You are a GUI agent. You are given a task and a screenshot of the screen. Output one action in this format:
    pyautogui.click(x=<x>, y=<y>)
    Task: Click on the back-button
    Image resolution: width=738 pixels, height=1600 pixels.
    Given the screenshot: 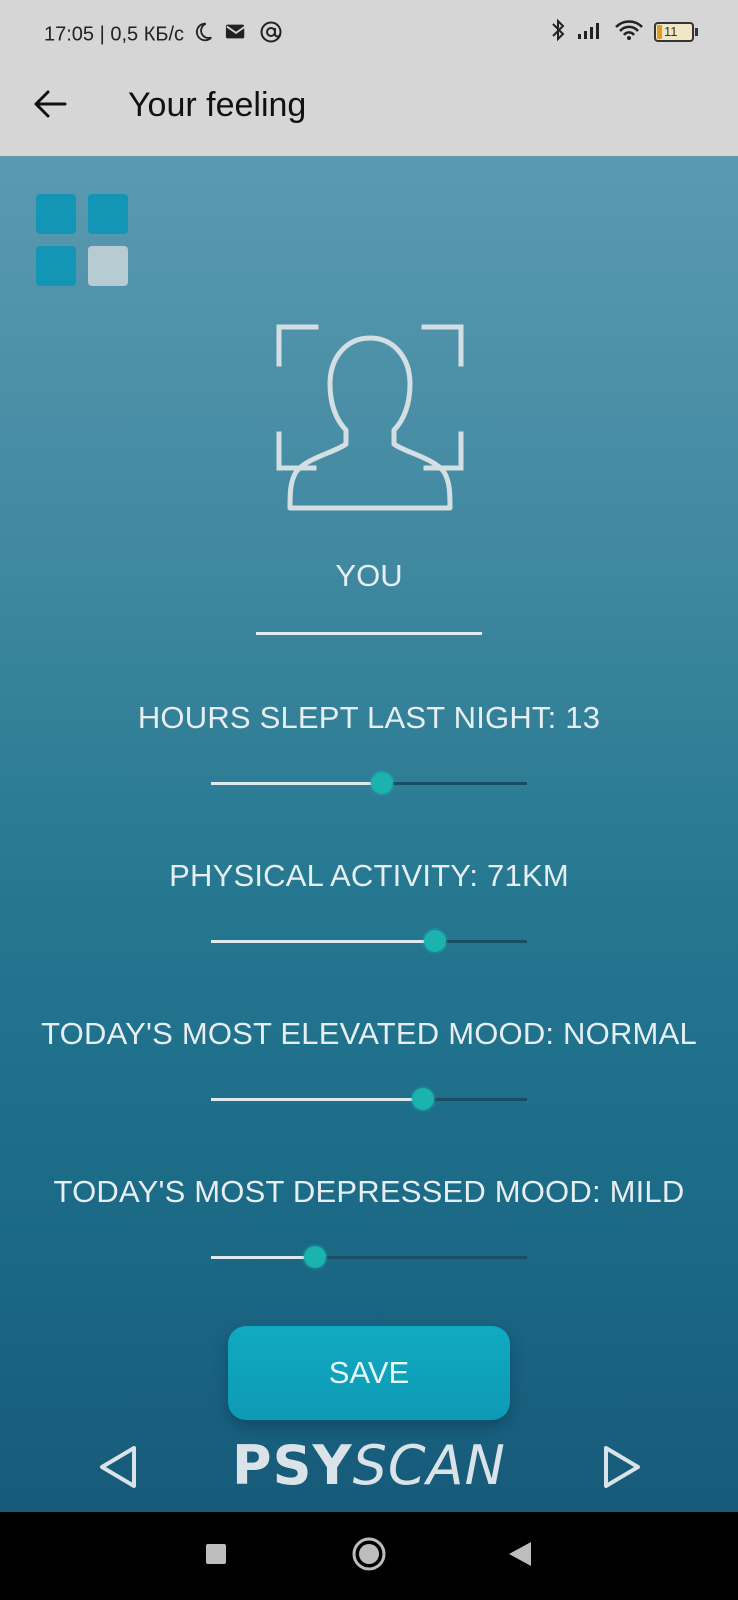 What is the action you would take?
    pyautogui.click(x=50, y=106)
    